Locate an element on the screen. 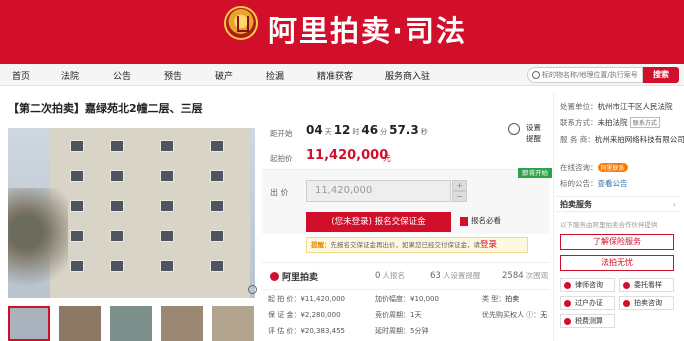 This screenshot has width=684, height=341. service-provider: 杭州来拍网络科技有限公司 is located at coordinates (639, 139).